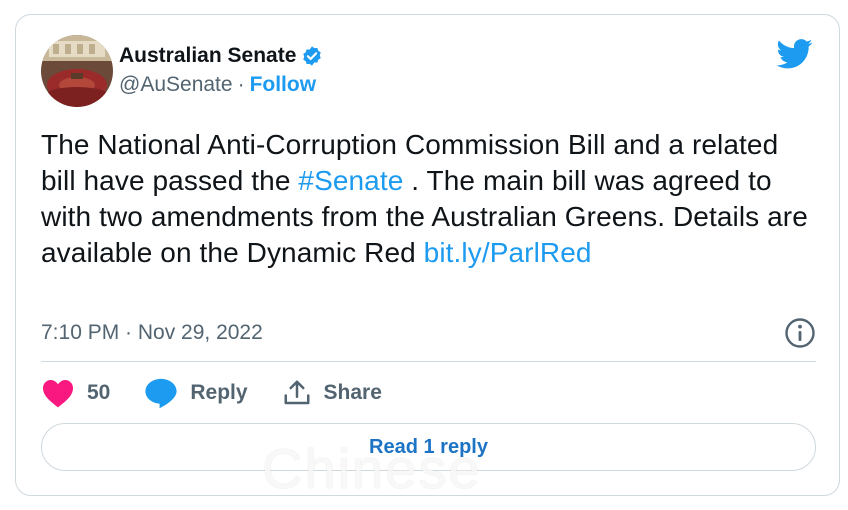 This screenshot has height=510, width=848. What do you see at coordinates (800, 333) in the screenshot?
I see `info-icon` at bounding box center [800, 333].